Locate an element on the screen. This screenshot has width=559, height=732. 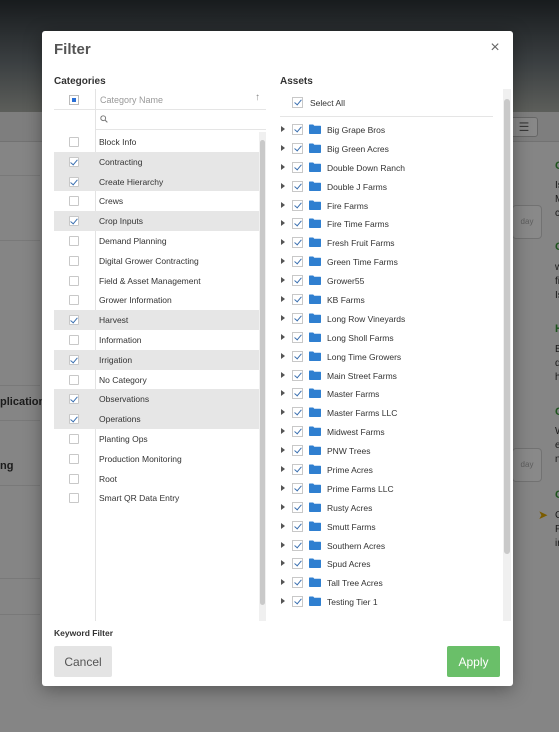
asset-row: Master Farms is located at coordinates (390, 394).